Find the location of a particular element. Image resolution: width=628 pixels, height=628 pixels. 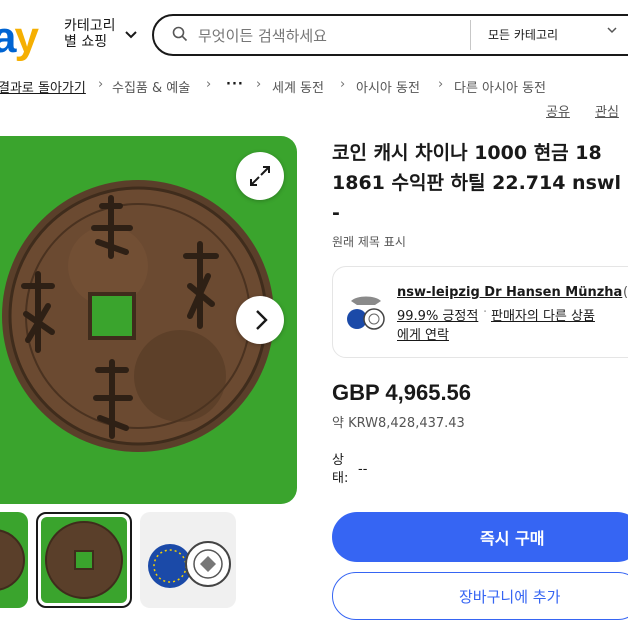

condition-value: -- is located at coordinates (363, 469).